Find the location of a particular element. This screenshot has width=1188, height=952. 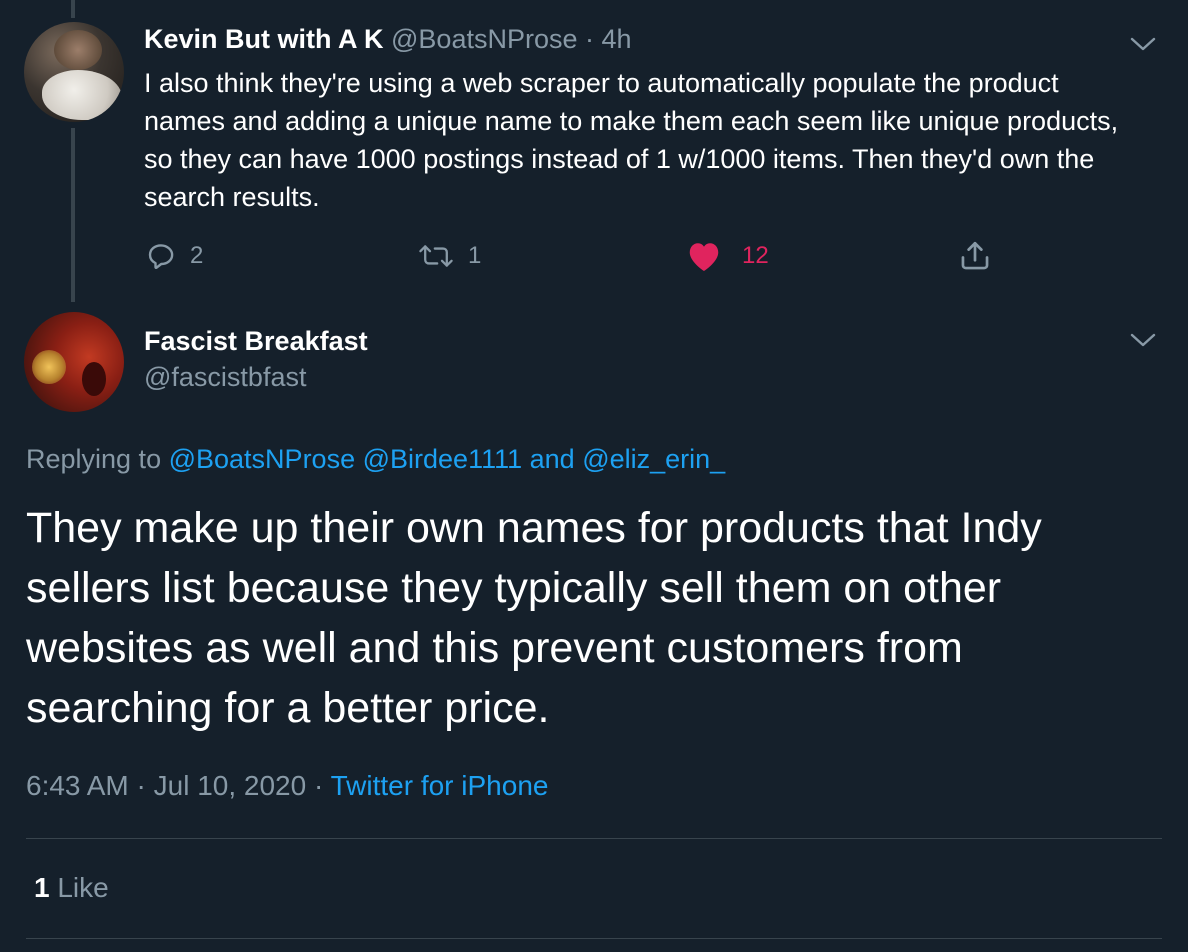

author-handle: @BoatsNProse is located at coordinates (484, 39).